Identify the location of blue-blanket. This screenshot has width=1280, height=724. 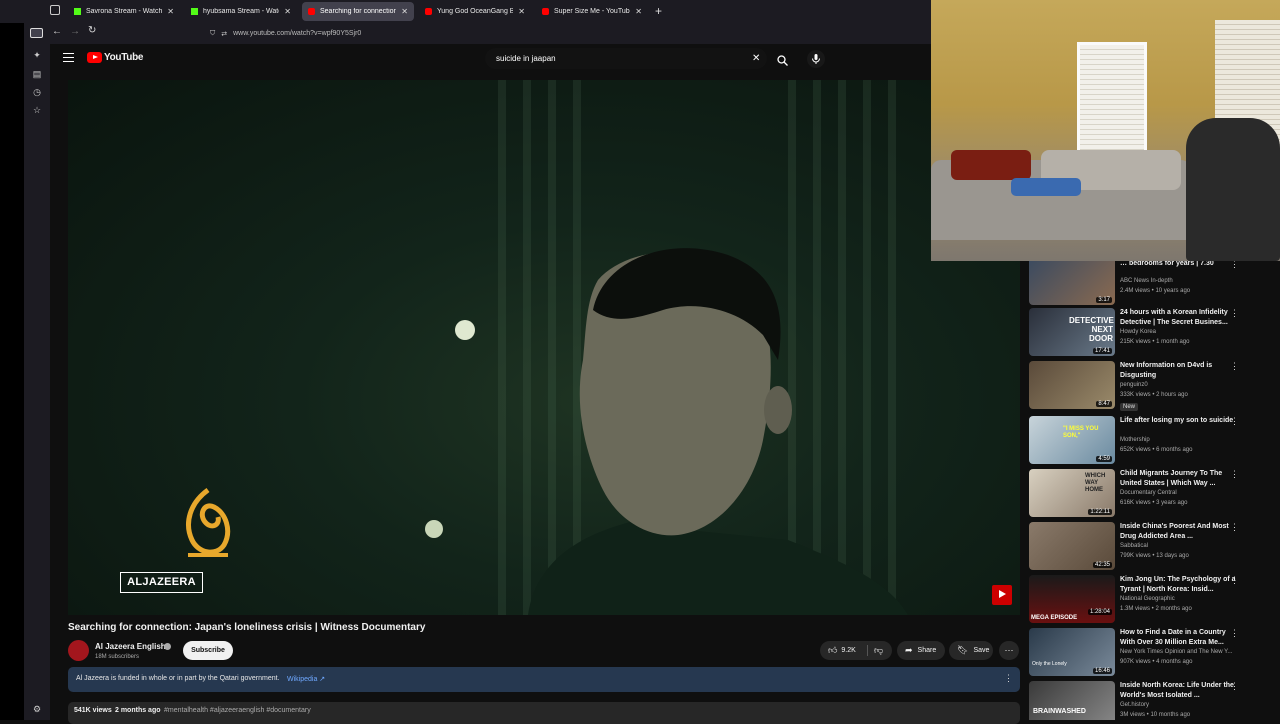
(1046, 187).